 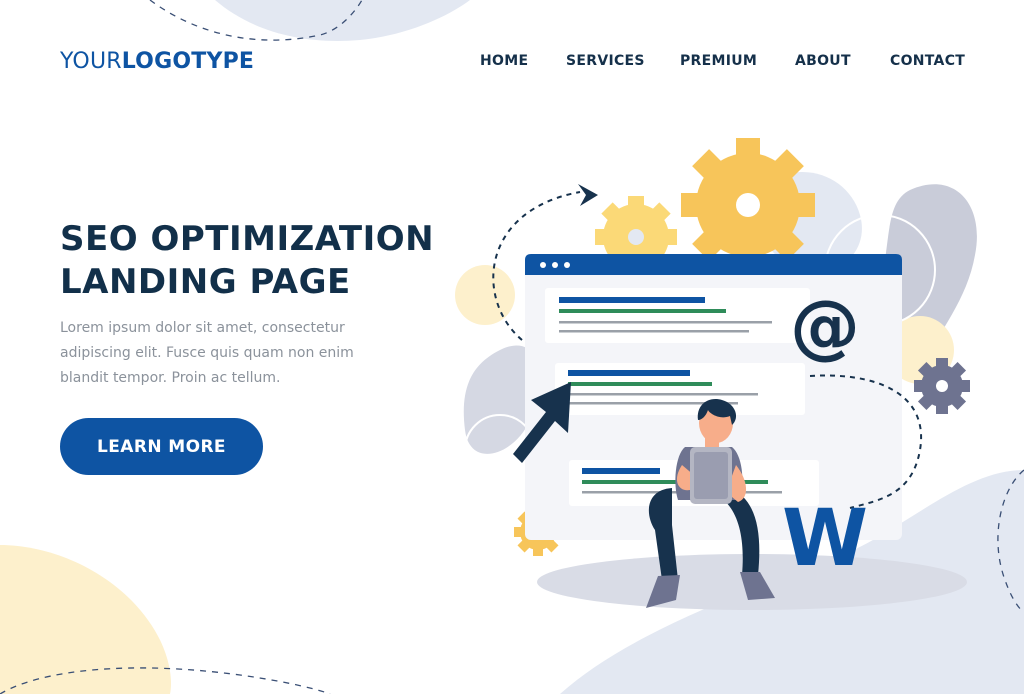 What do you see at coordinates (588, 195) in the screenshot?
I see `arrow-head-icon` at bounding box center [588, 195].